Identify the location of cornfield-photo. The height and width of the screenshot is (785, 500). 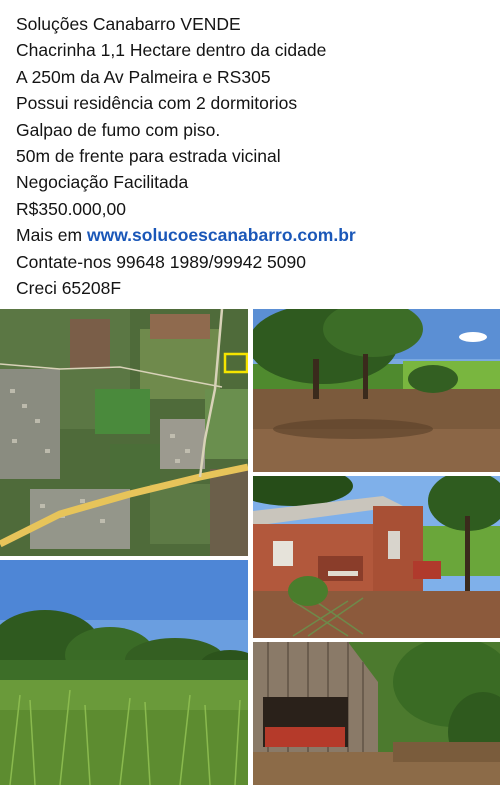
(124, 672).